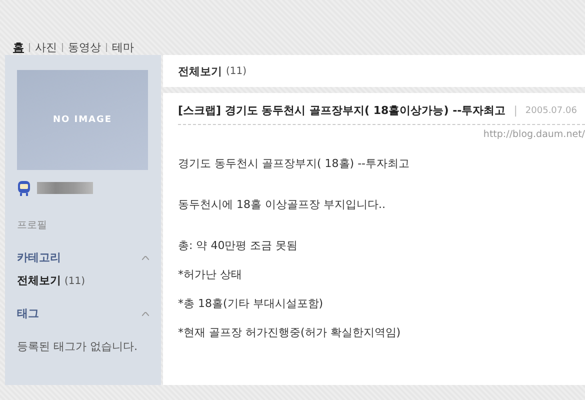  I want to click on post-text: 총: 약 40만평 조금 못됨, so click(238, 245).